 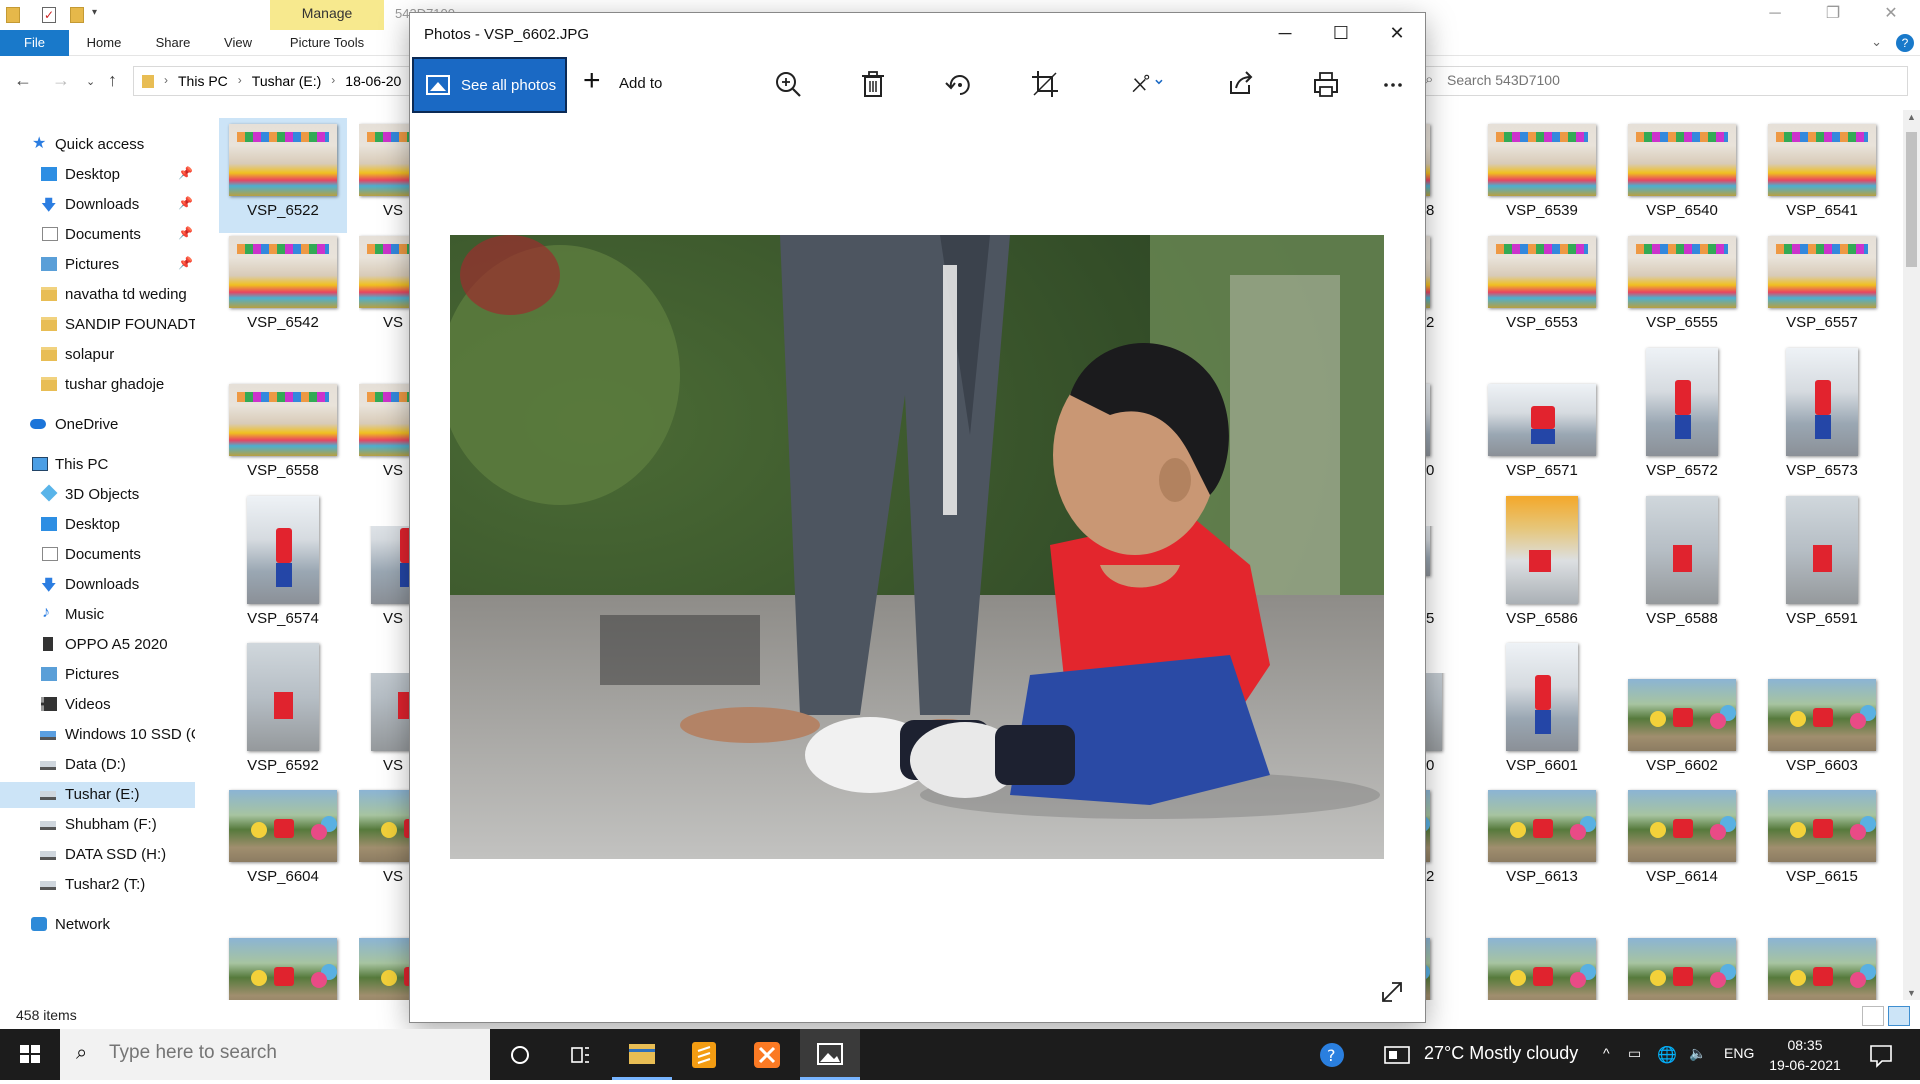 What do you see at coordinates (1739, 1053) in the screenshot?
I see `input-language: ENG` at bounding box center [1739, 1053].